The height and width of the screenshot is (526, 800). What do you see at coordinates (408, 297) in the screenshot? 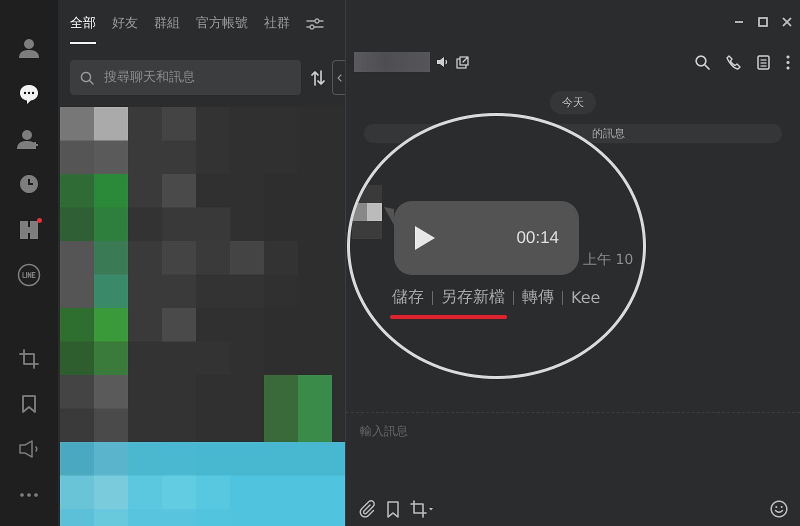
I see `message-action-link: 儲存` at bounding box center [408, 297].